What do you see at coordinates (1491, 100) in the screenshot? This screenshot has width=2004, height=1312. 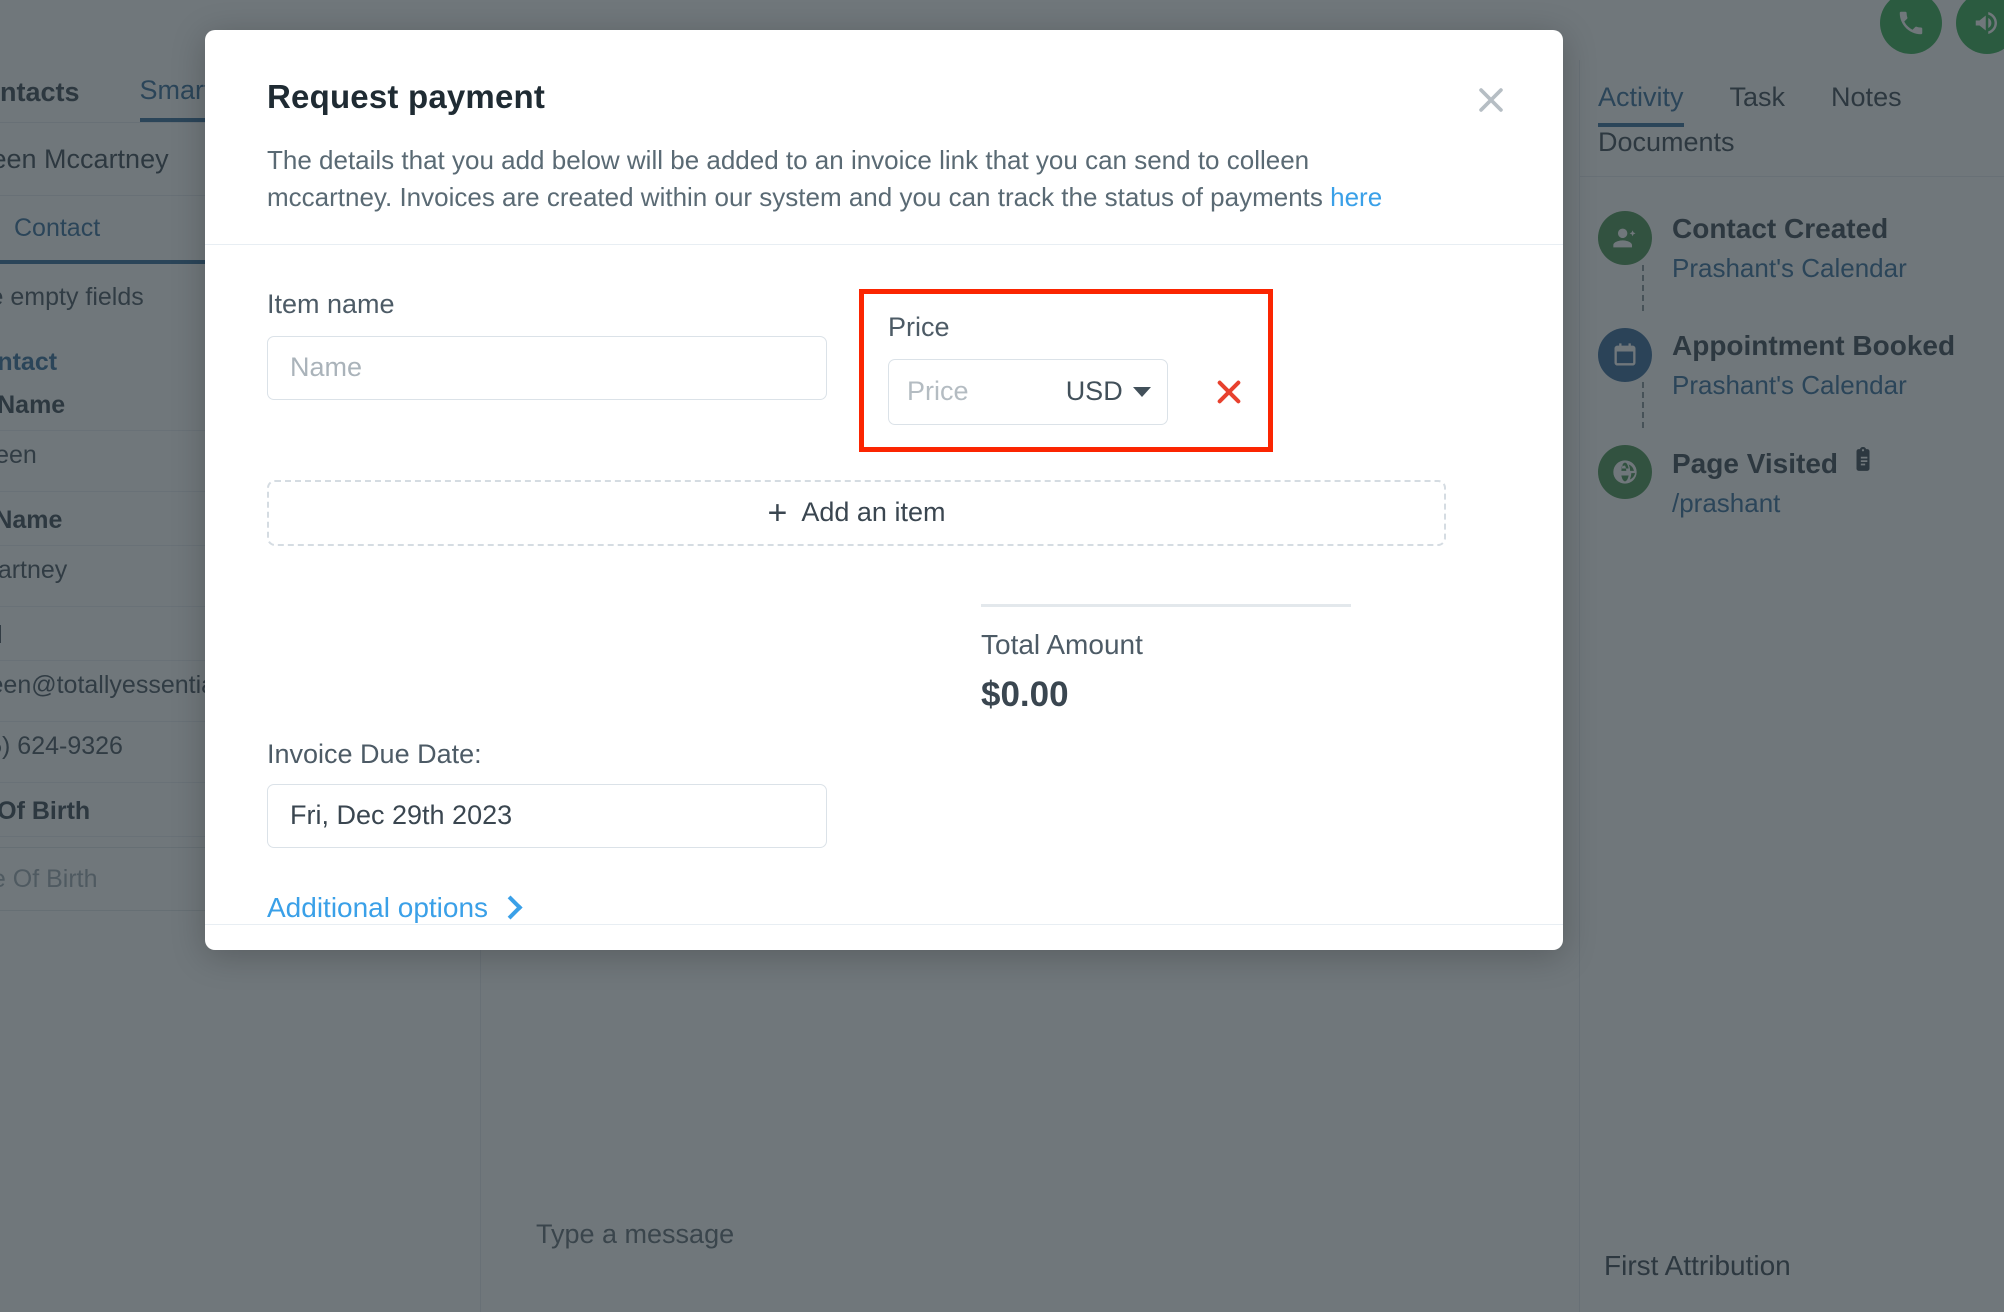 I see `close-icon` at bounding box center [1491, 100].